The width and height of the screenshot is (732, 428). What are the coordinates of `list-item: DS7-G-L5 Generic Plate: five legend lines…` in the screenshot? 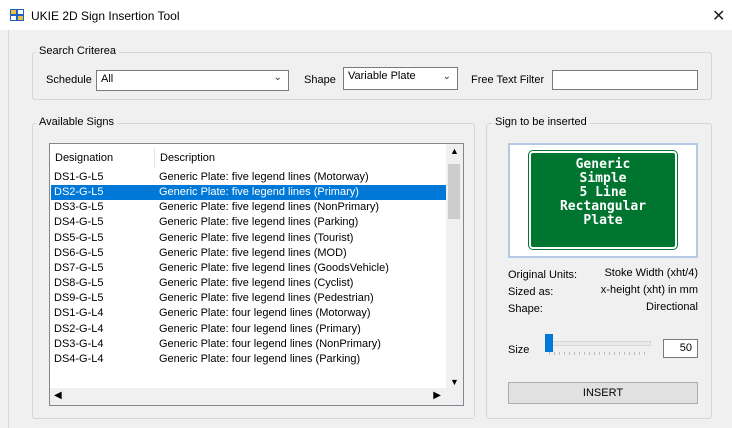 It's located at (249, 268).